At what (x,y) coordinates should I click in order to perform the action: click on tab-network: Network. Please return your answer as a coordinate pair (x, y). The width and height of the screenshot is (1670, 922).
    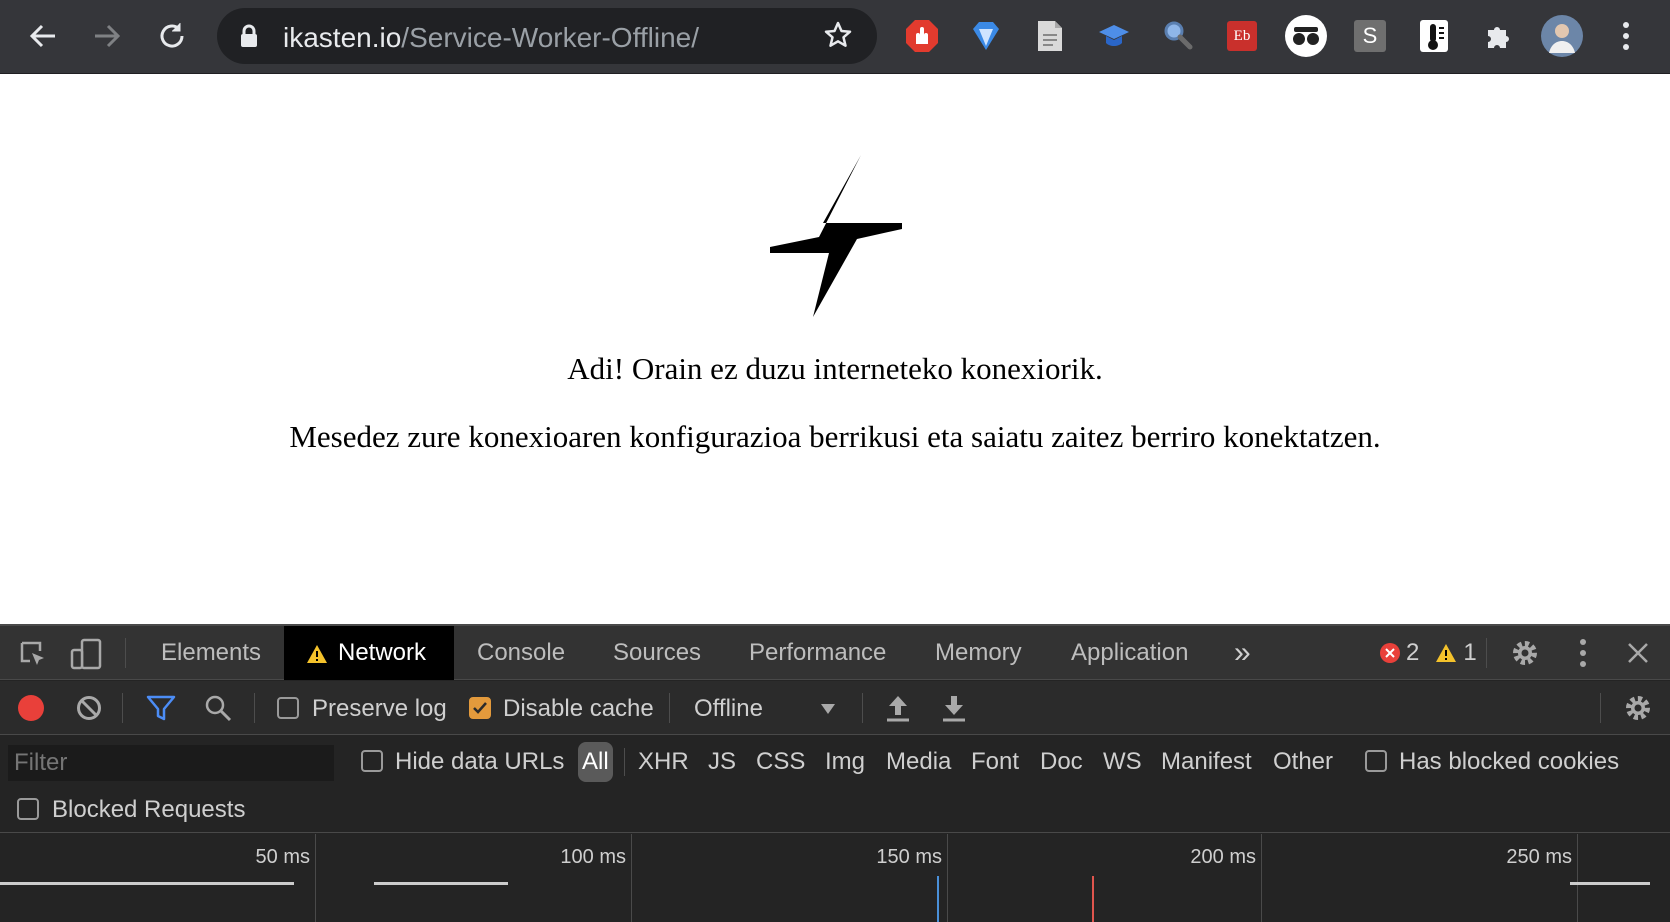
    Looking at the image, I should click on (369, 653).